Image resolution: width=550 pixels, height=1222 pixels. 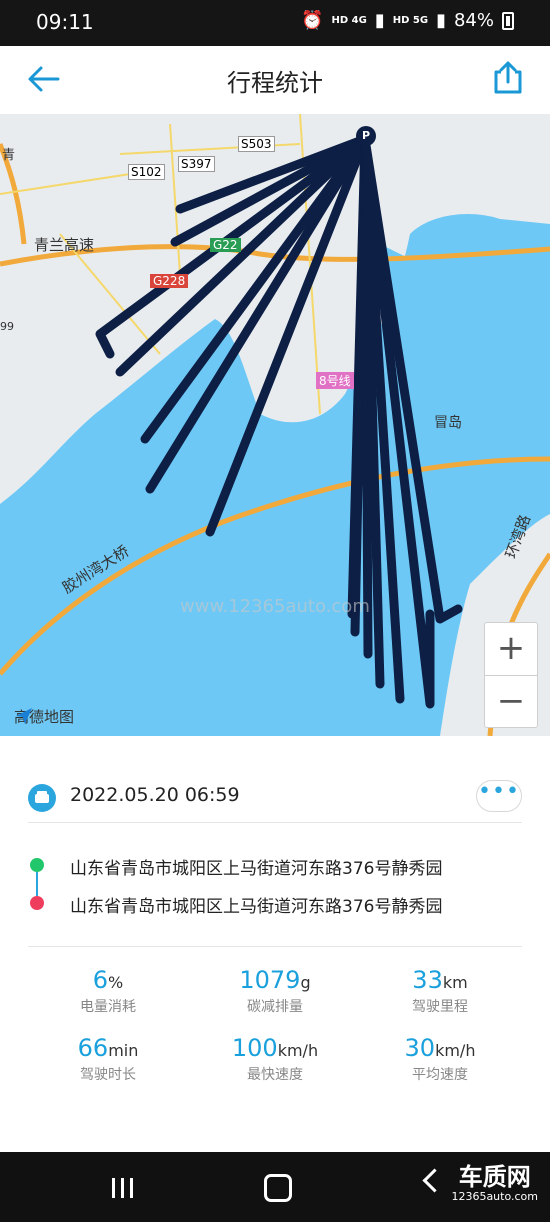 What do you see at coordinates (146, 172) in the screenshot?
I see `map-label-s102: S102` at bounding box center [146, 172].